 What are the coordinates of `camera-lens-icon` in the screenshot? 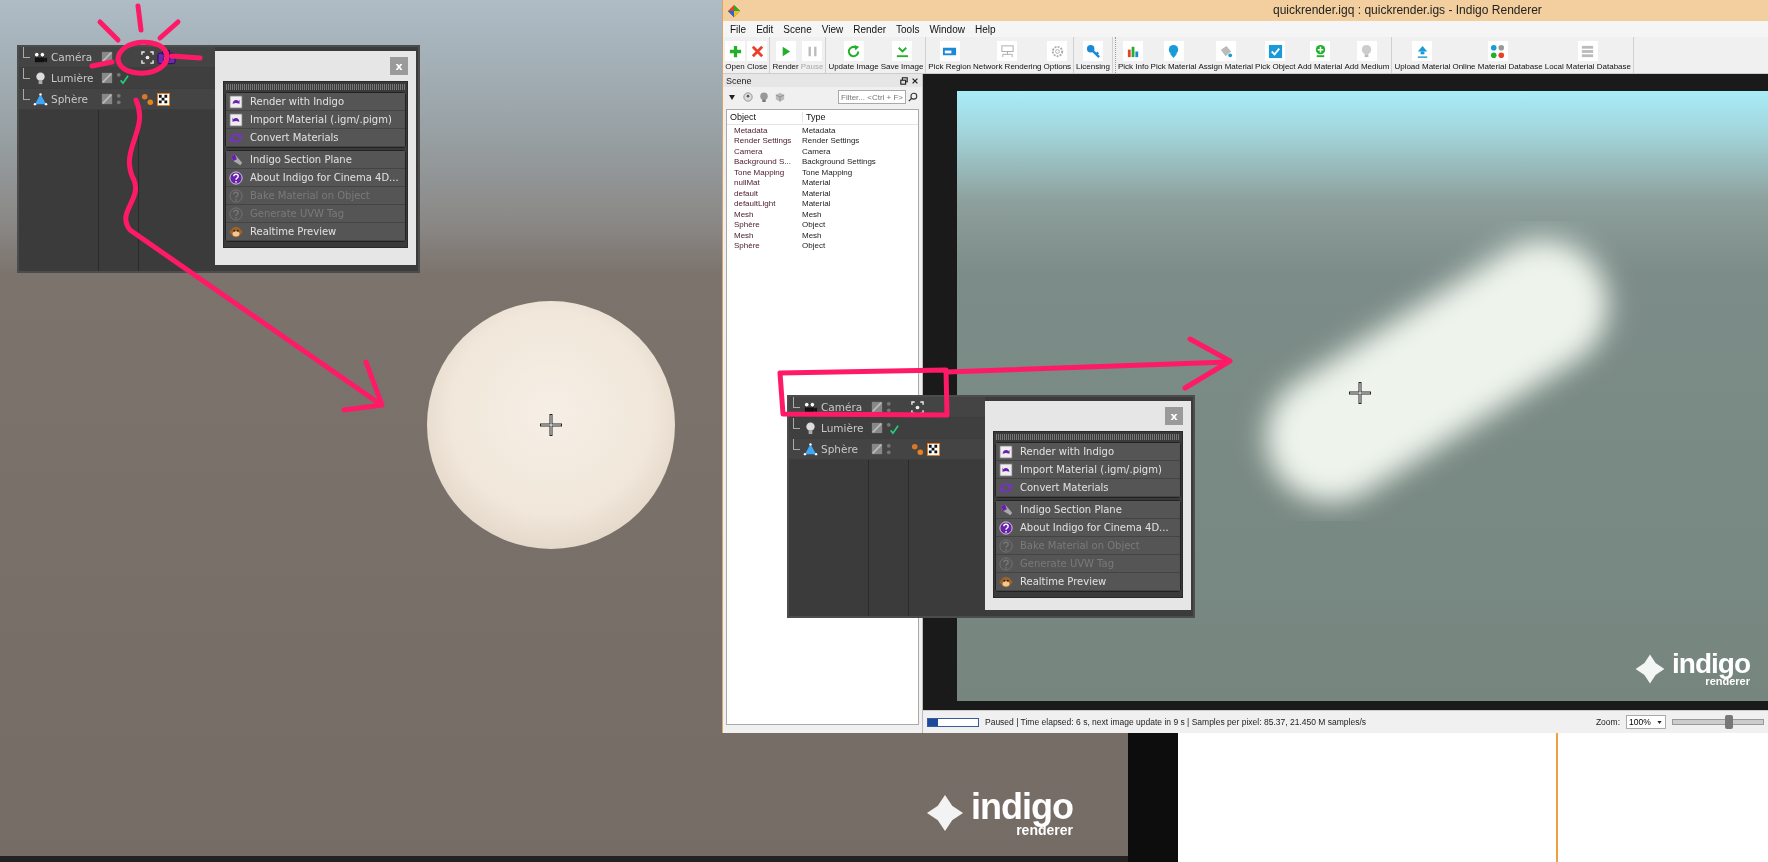 It's located at (748, 97).